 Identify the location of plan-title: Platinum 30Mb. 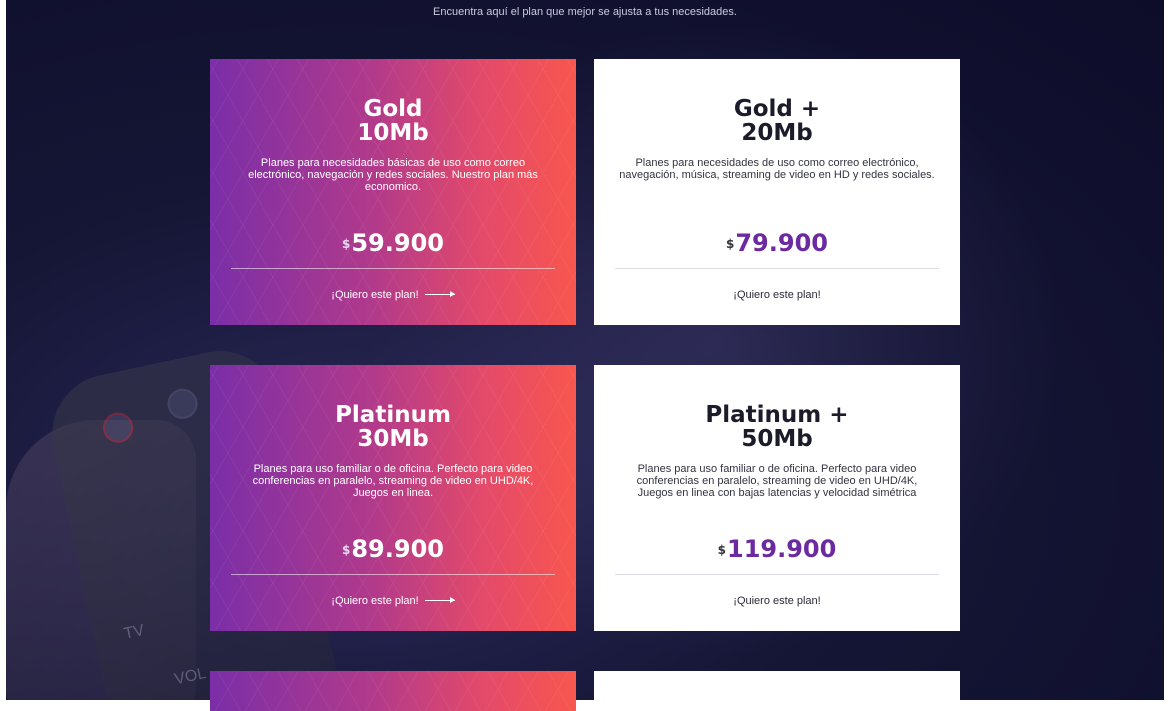
(393, 427).